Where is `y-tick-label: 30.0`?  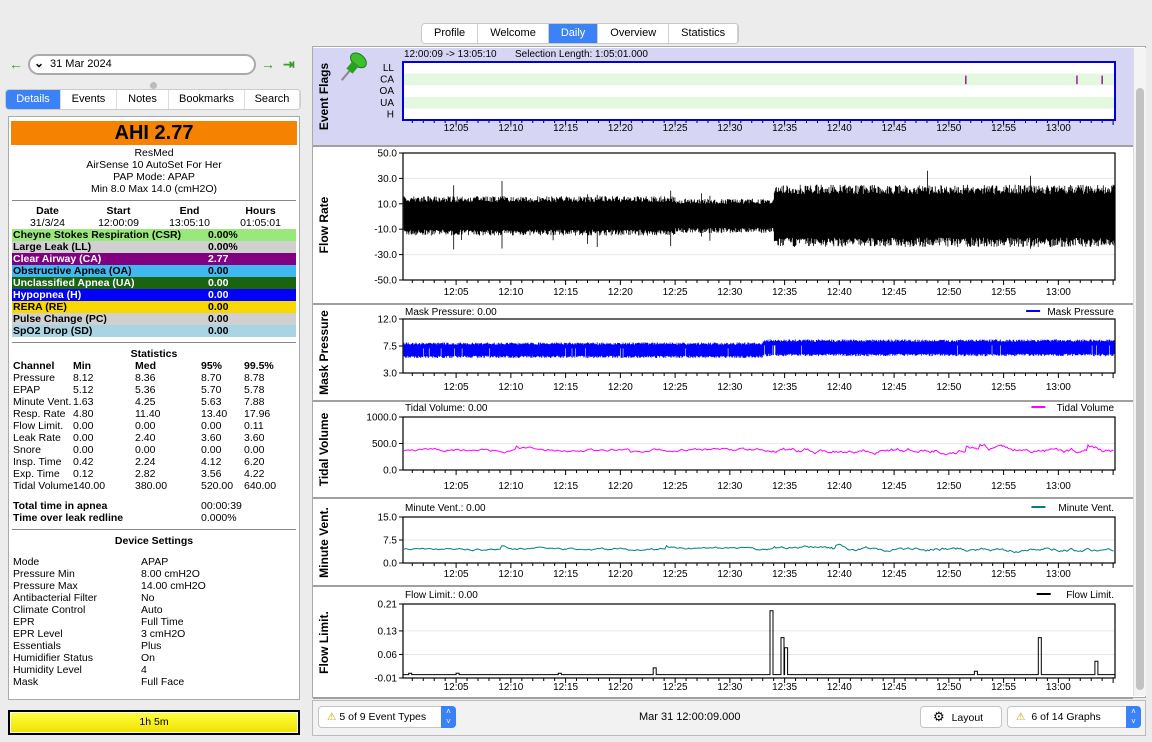 y-tick-label: 30.0 is located at coordinates (388, 179).